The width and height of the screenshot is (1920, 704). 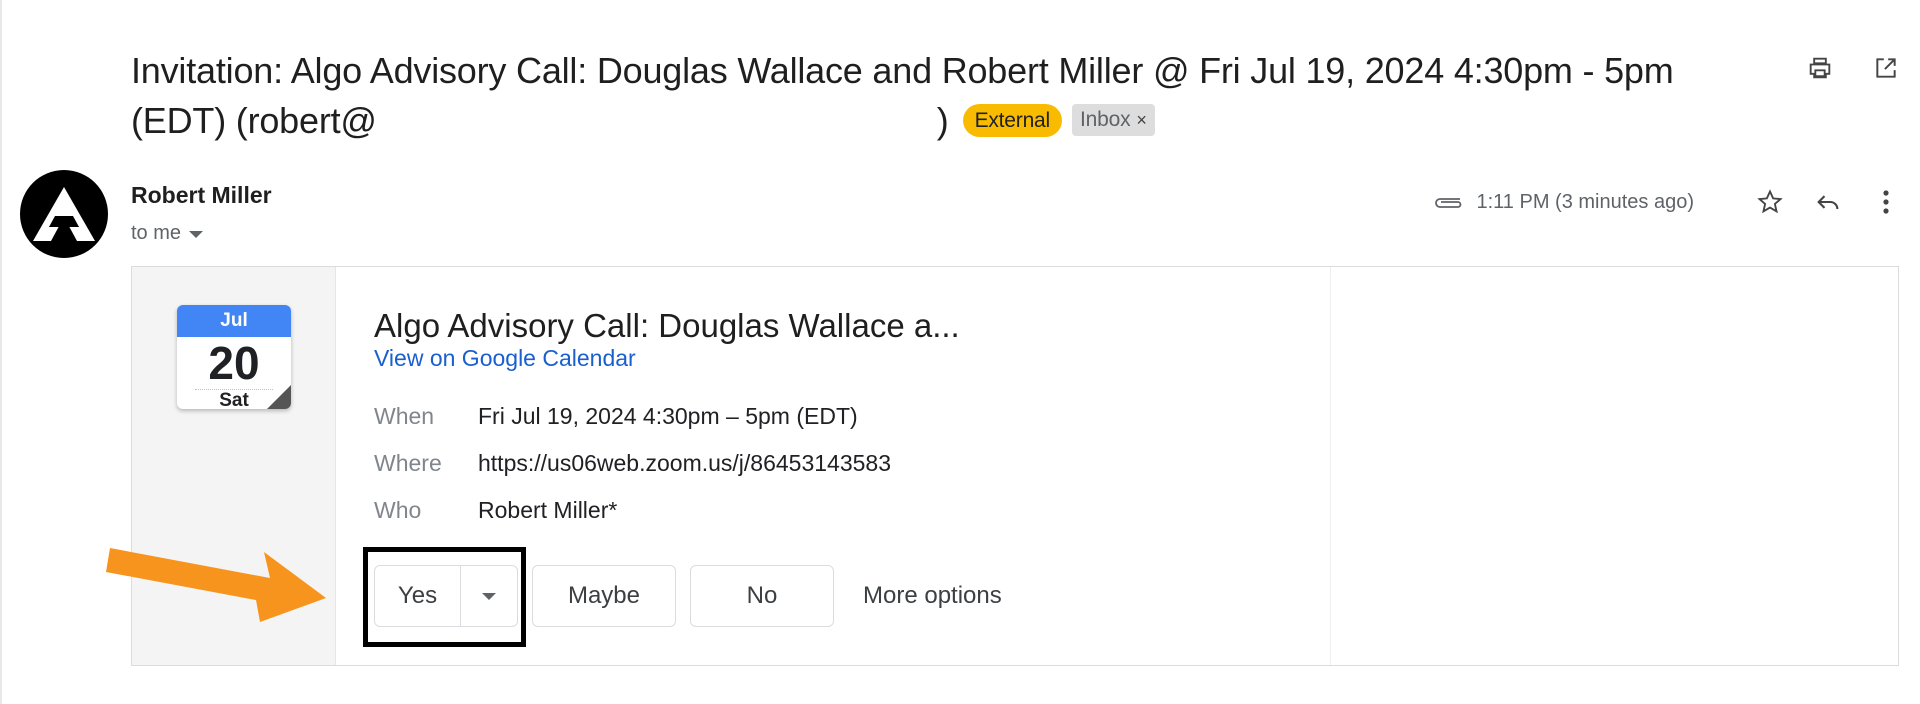 What do you see at coordinates (404, 416) in the screenshot?
I see `when-label: When` at bounding box center [404, 416].